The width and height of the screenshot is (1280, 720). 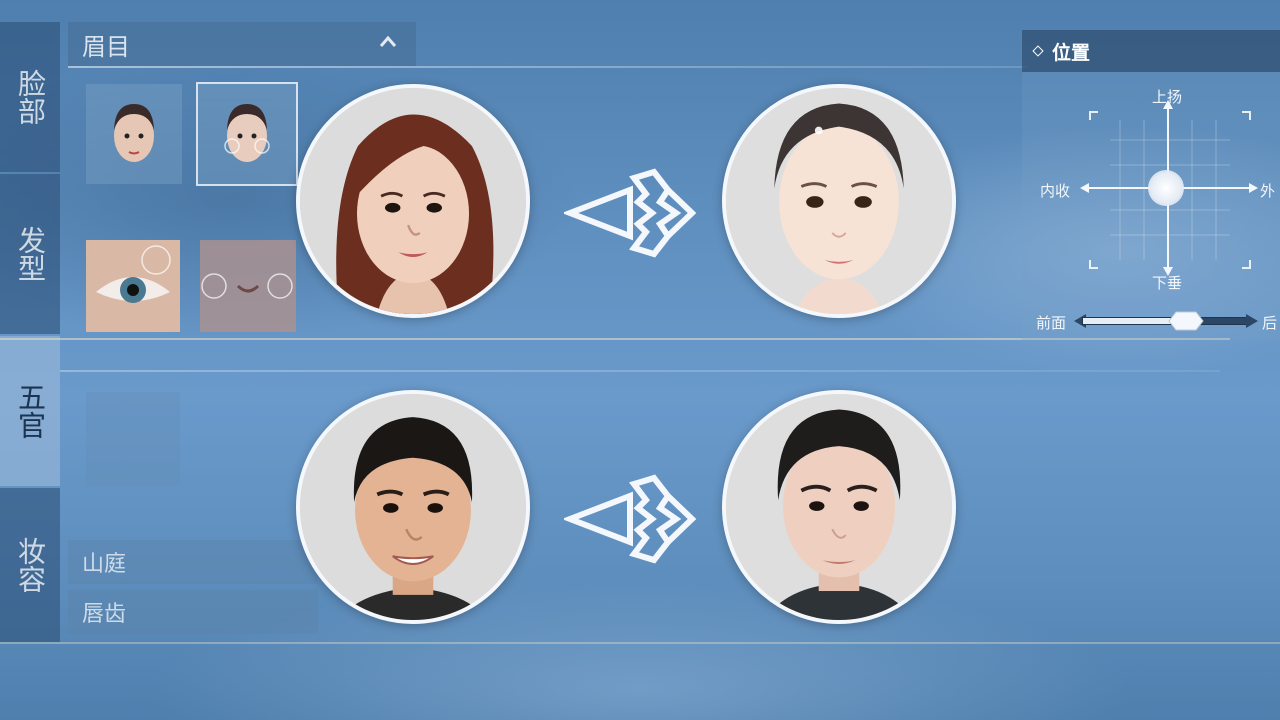 I want to click on female-photo-face, so click(x=413, y=201).